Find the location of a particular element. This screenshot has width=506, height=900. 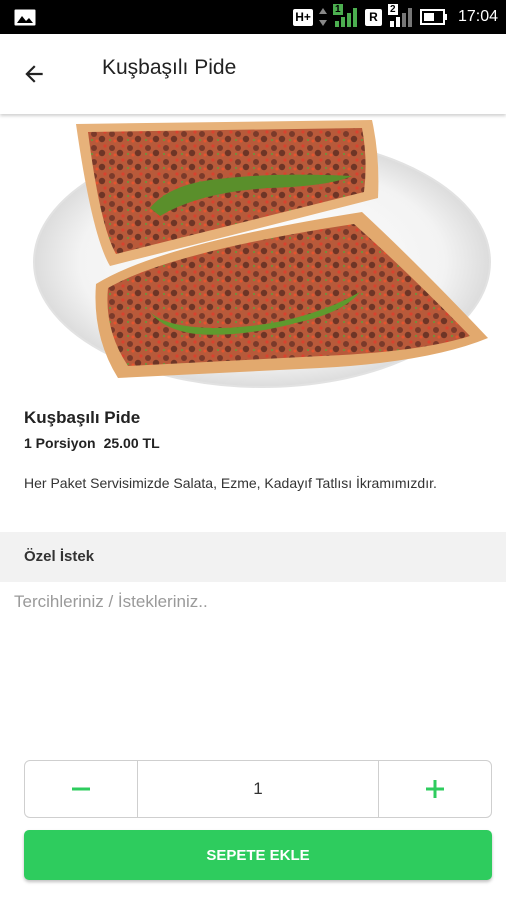

network-type-badge: H+ is located at coordinates (303, 17).